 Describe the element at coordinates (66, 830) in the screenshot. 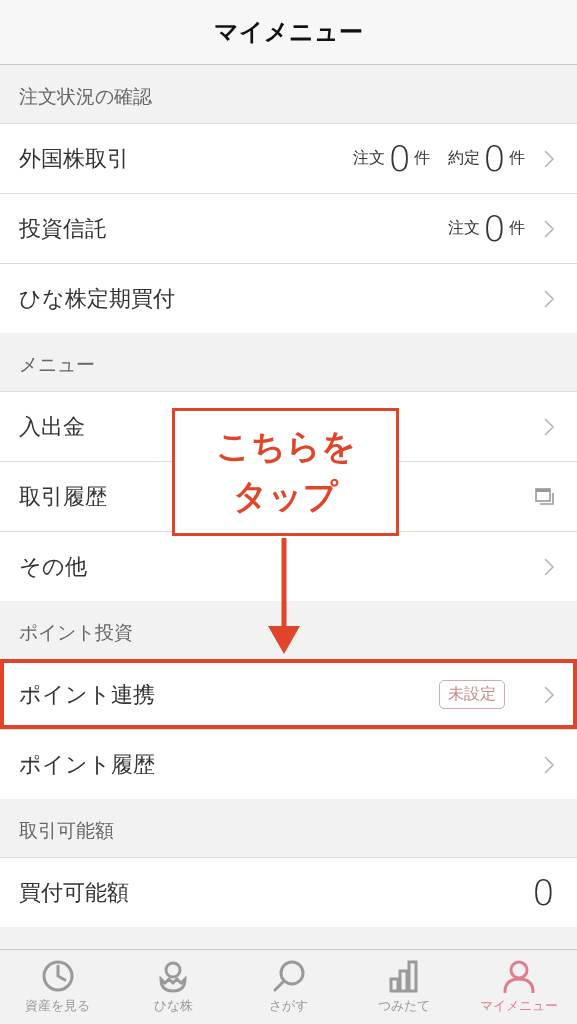

I see `section-title: 取引可能額` at that location.